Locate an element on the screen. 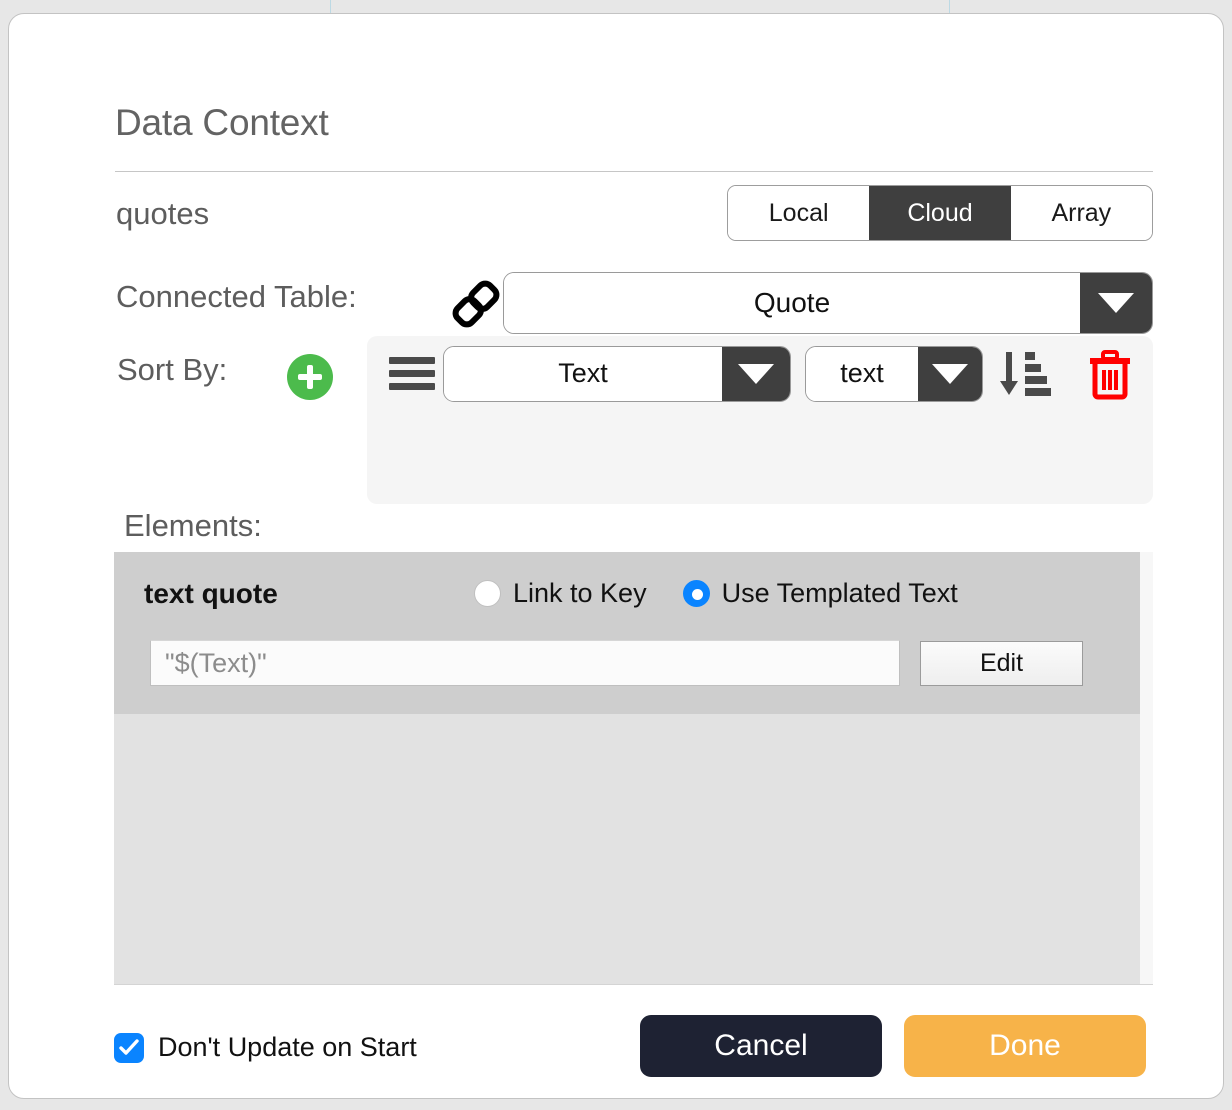 This screenshot has width=1232, height=1110. sort-field-value: Text is located at coordinates (583, 373).